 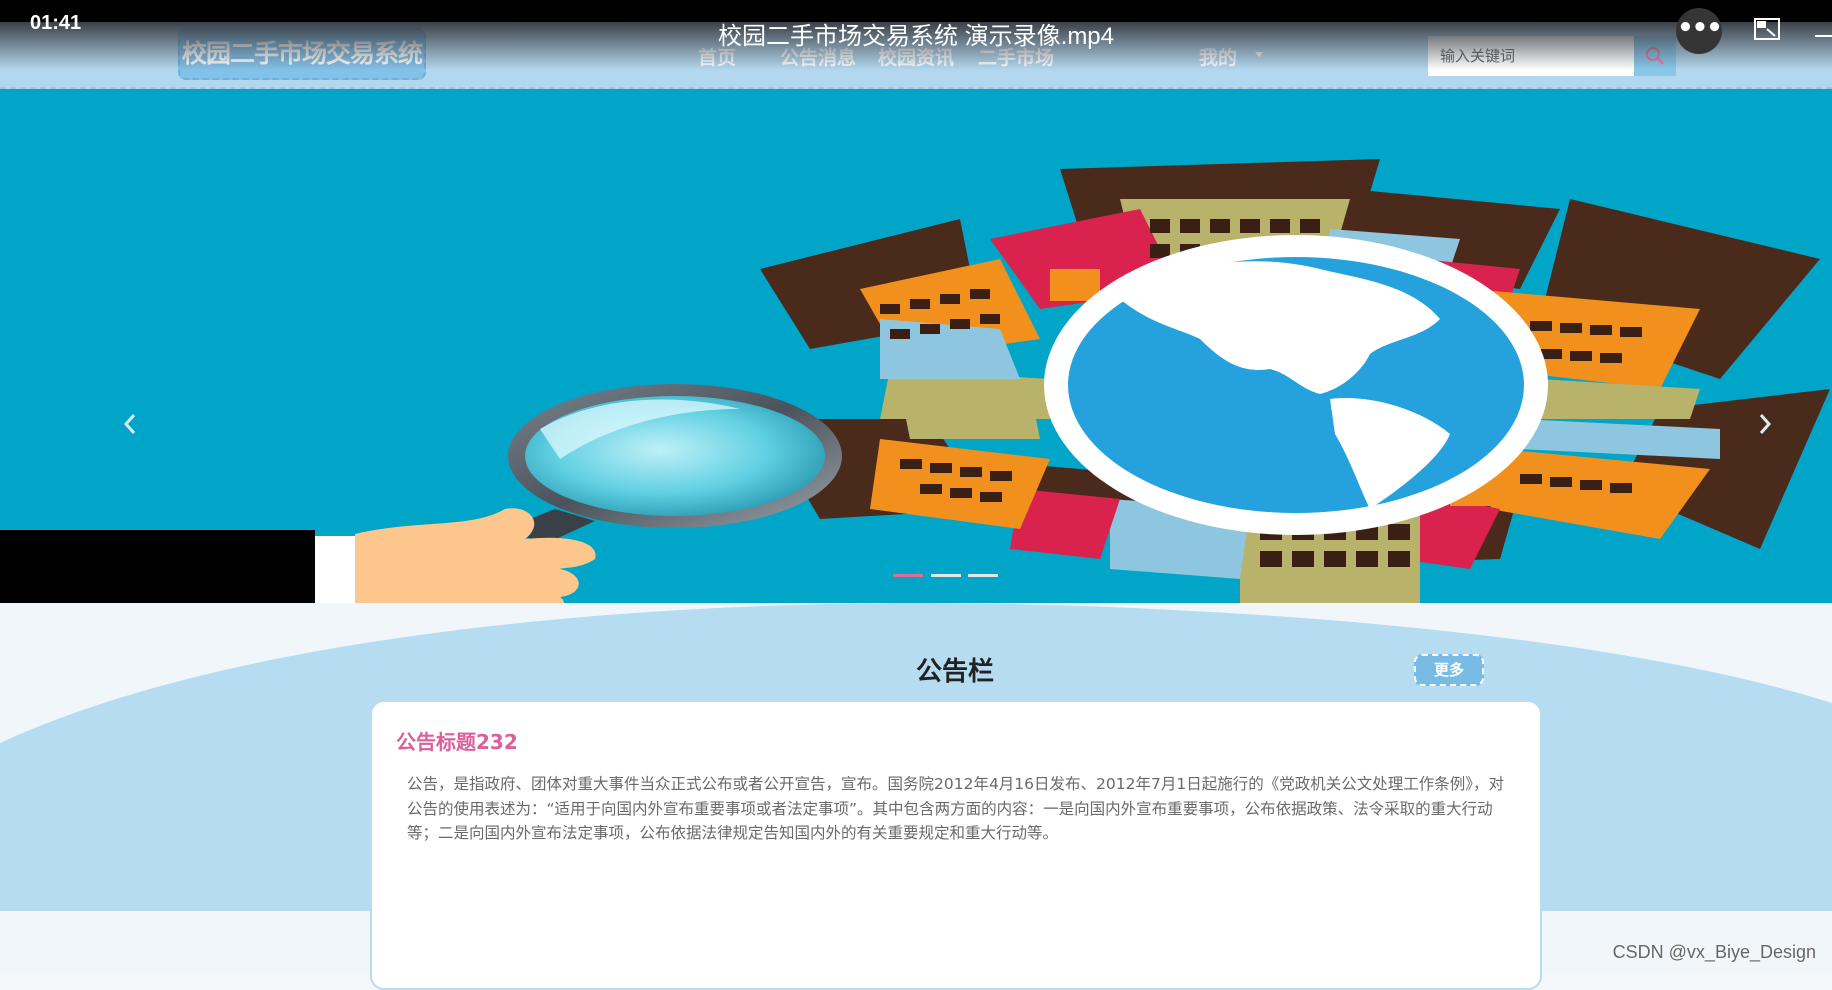 I want to click on carousel-prev-button, so click(x=137, y=432).